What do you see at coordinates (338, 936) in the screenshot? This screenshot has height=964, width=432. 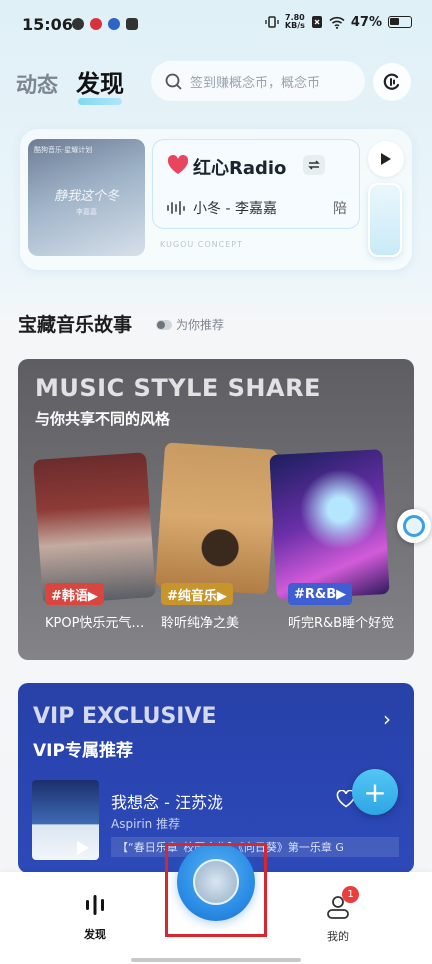 I see `nav-me-label: 我的` at bounding box center [338, 936].